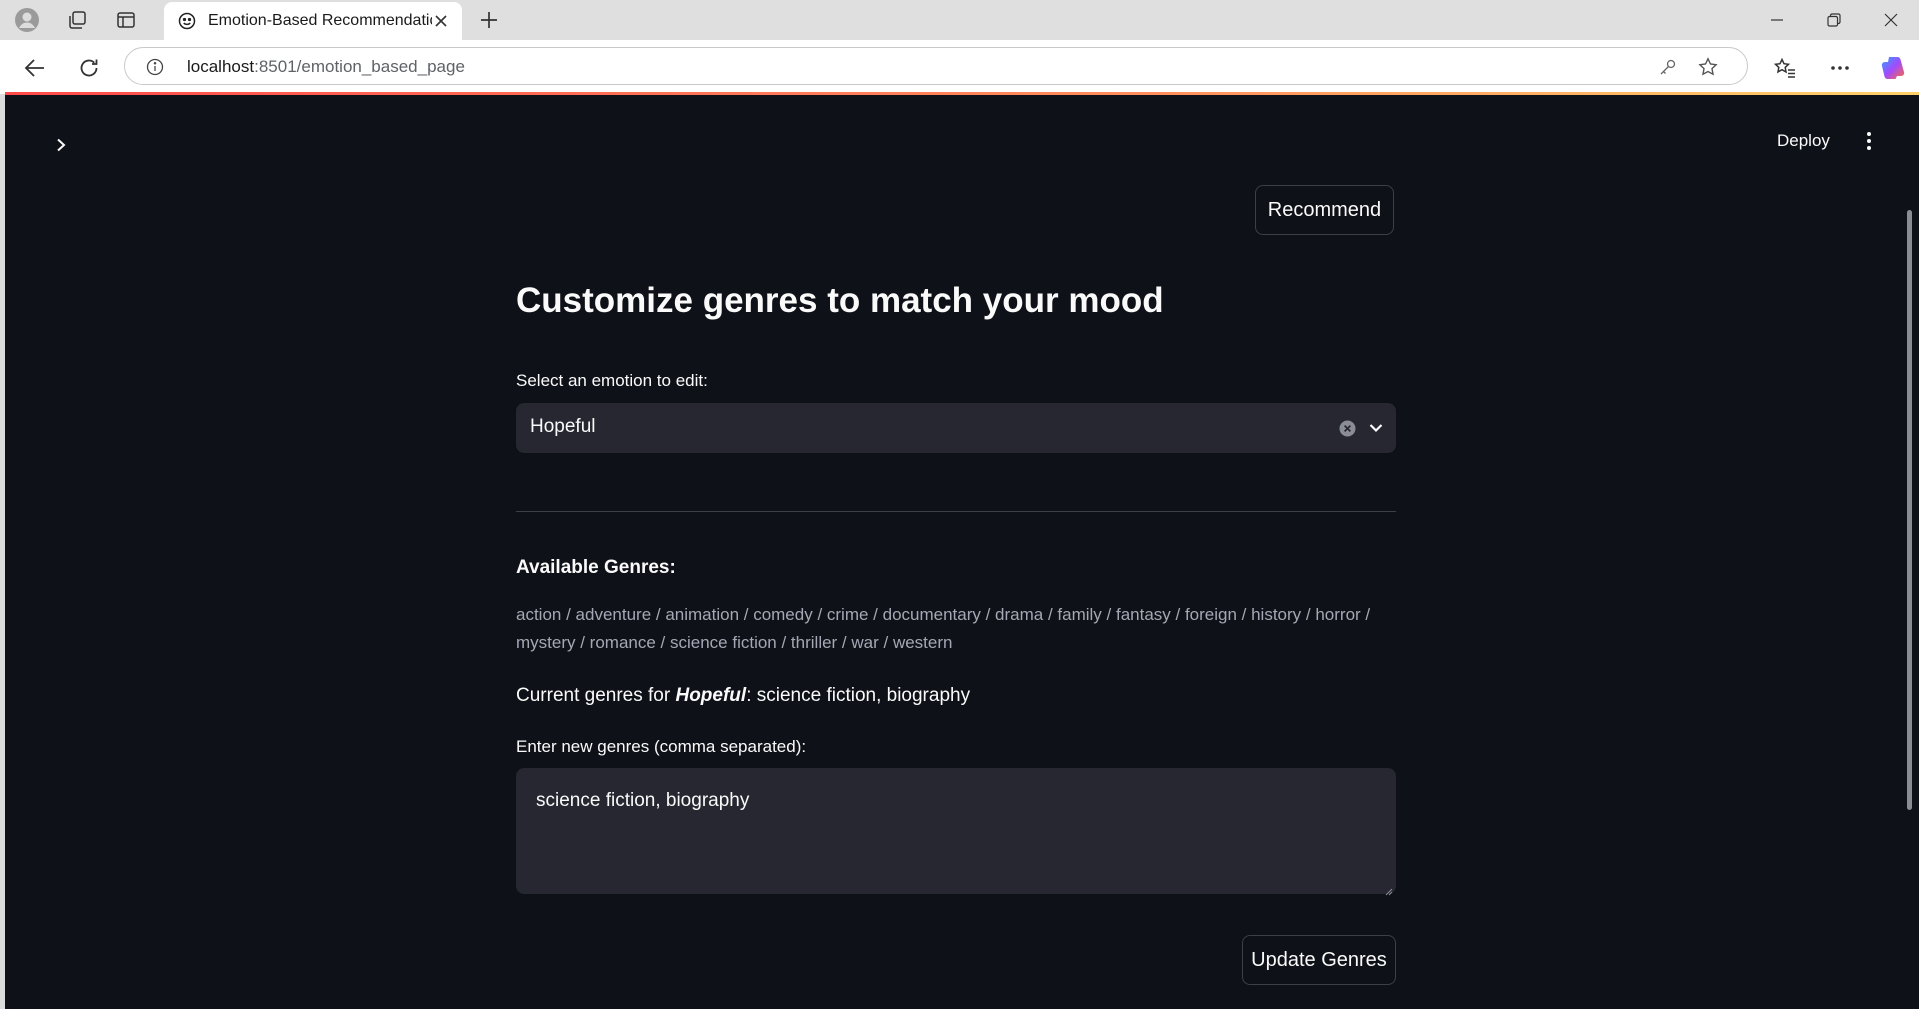 The image size is (1919, 1009). What do you see at coordinates (840, 300) in the screenshot?
I see `page-title: Customize genres to match your mood` at bounding box center [840, 300].